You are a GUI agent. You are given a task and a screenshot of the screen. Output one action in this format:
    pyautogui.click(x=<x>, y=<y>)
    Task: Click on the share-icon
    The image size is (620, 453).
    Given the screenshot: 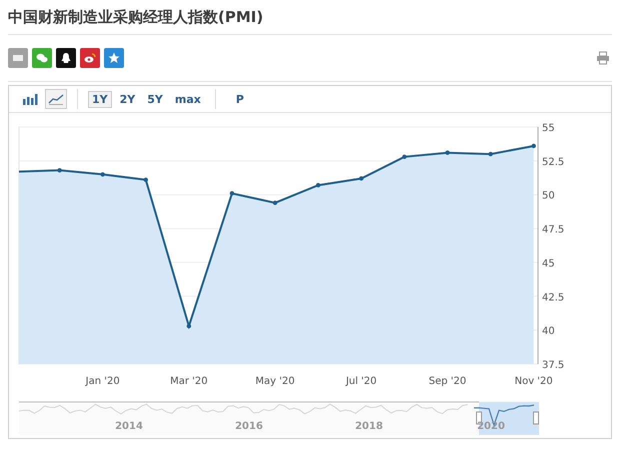 What is the action you would take?
    pyautogui.click(x=66, y=58)
    